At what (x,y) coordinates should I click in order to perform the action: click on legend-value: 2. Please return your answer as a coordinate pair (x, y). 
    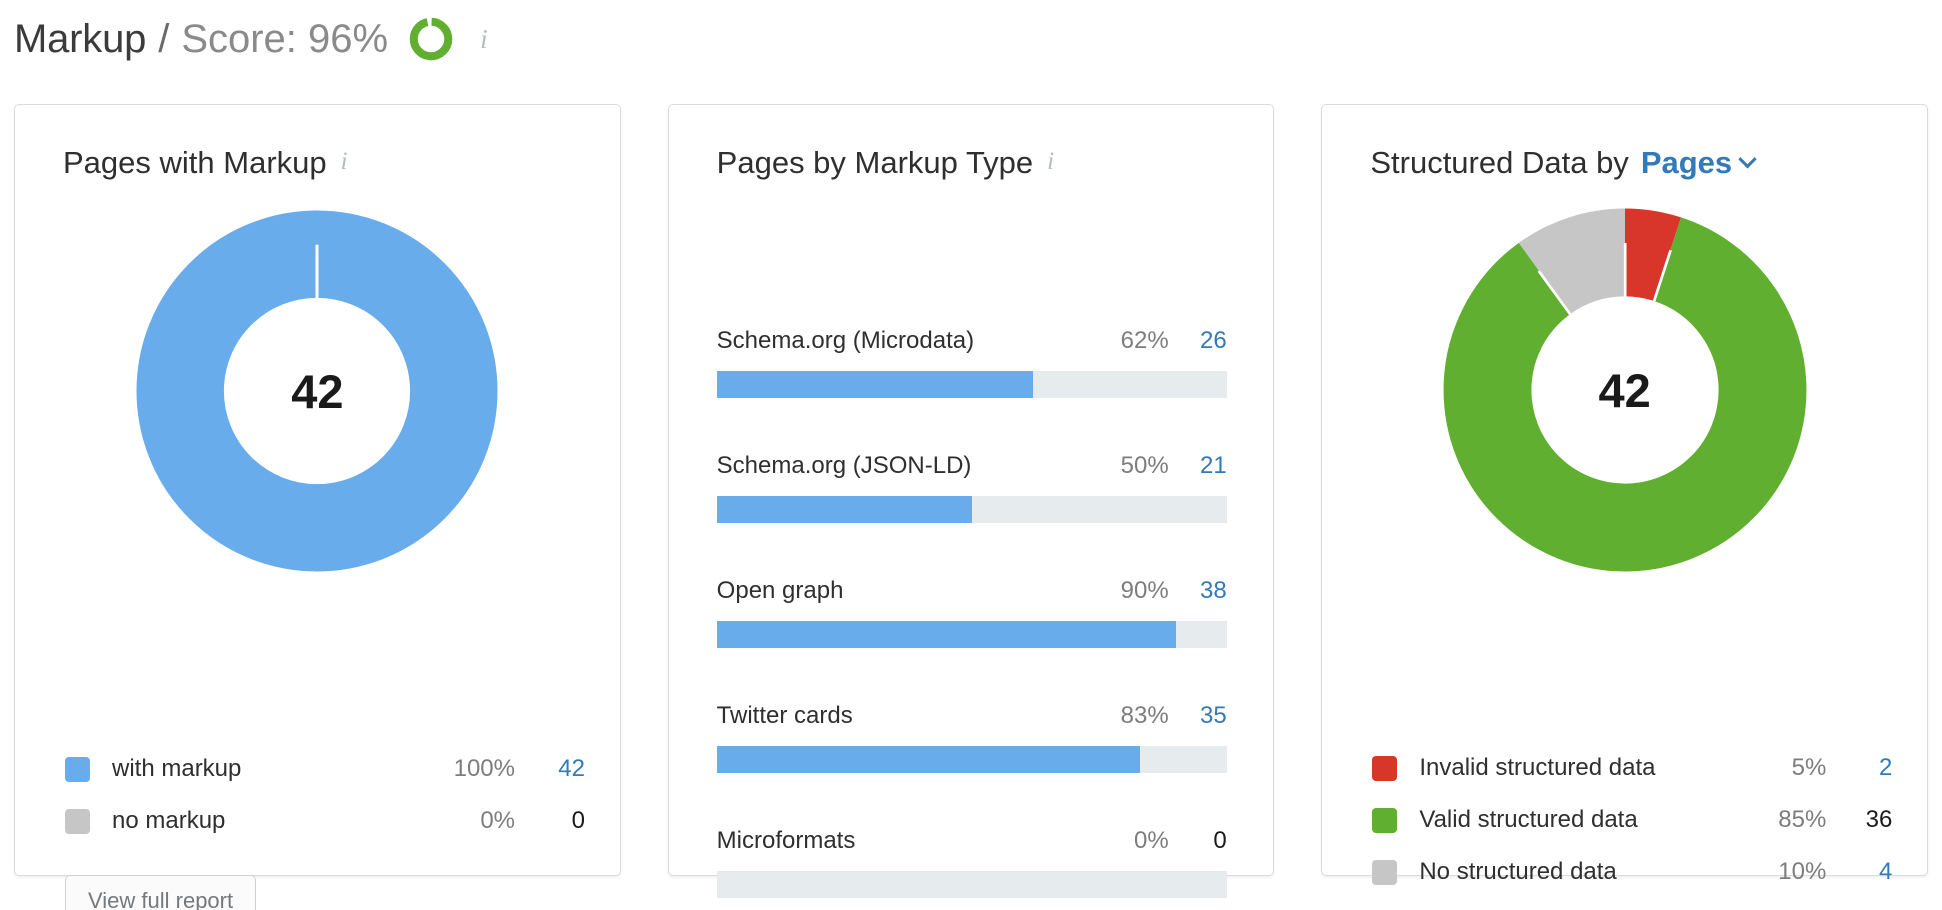
    Looking at the image, I should click on (1862, 768).